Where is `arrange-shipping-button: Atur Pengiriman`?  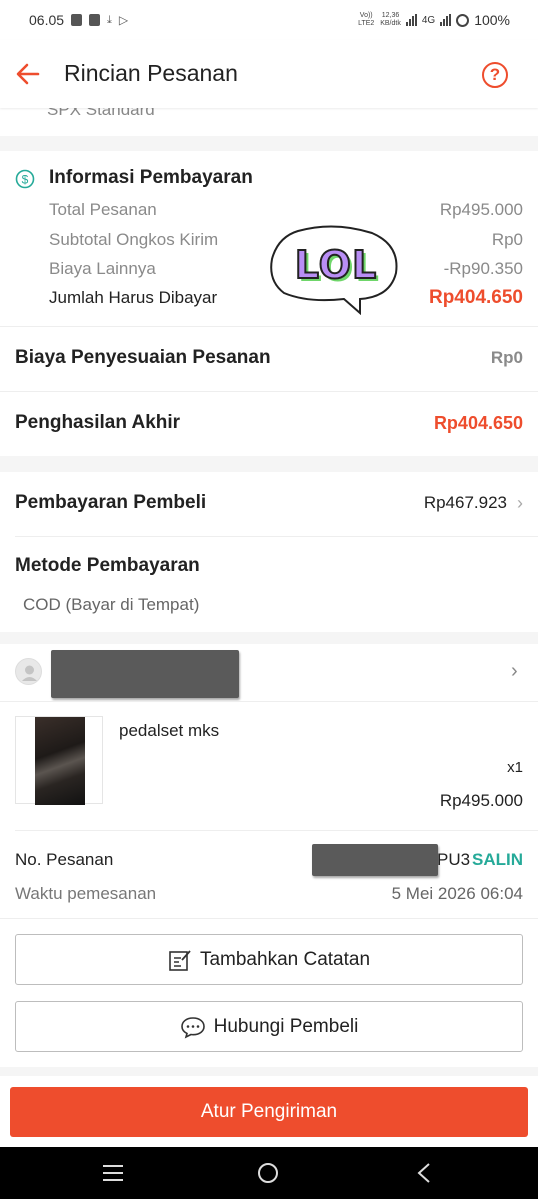 arrange-shipping-button: Atur Pengiriman is located at coordinates (269, 1112).